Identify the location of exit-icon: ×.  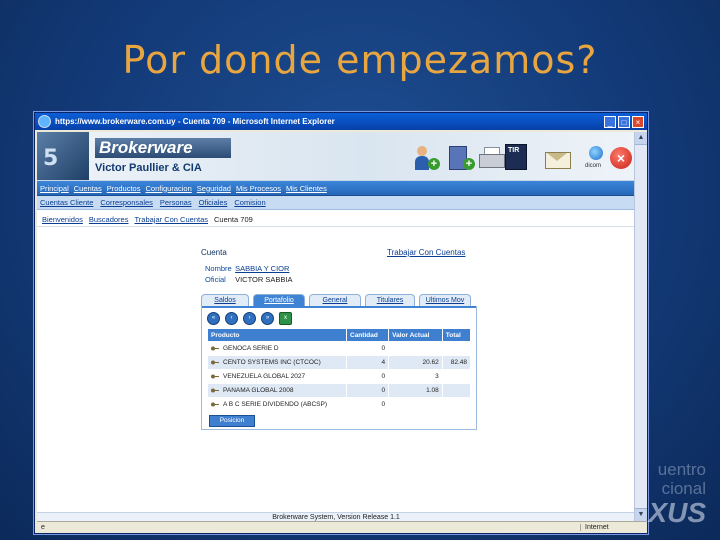
(621, 158).